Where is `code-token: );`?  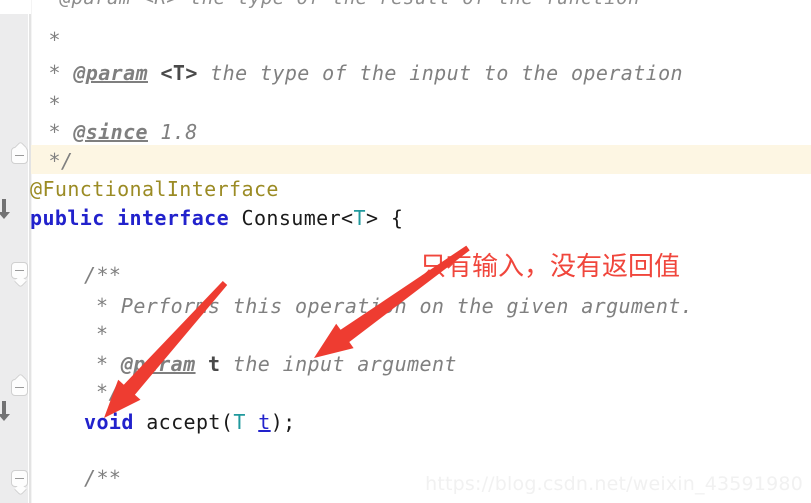
code-token: ); is located at coordinates (283, 422).